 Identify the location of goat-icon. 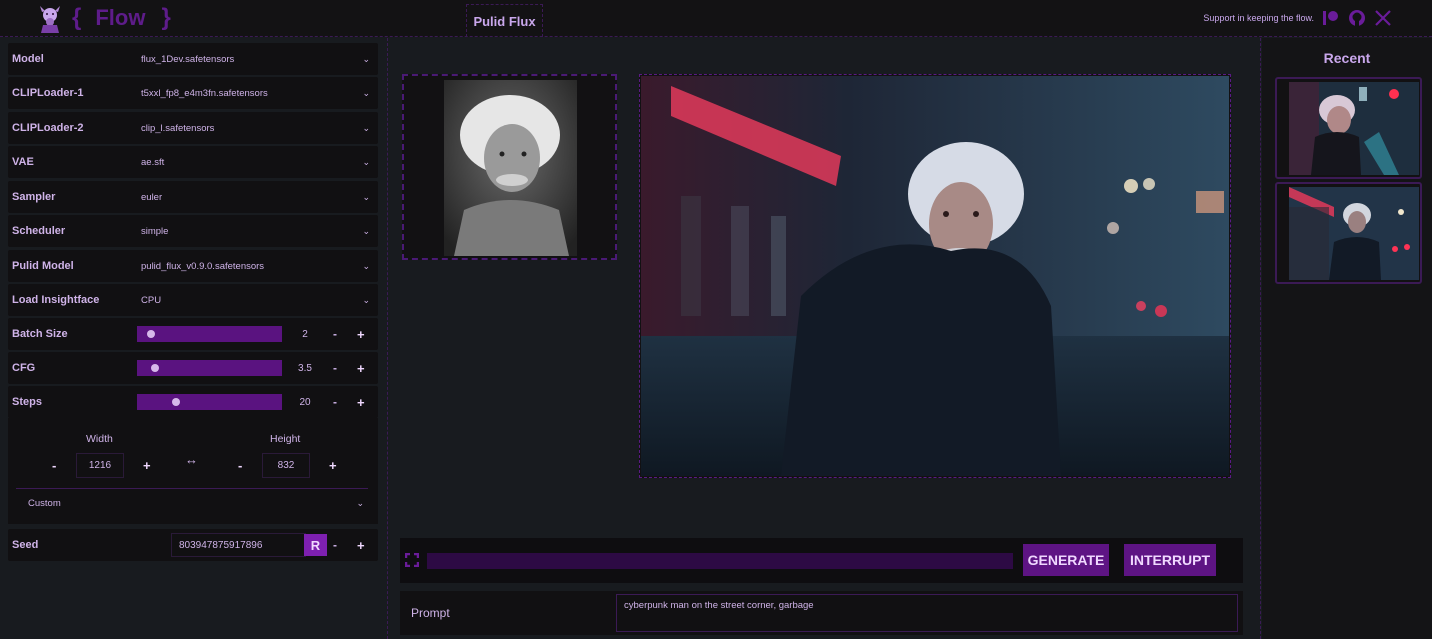
(50, 19).